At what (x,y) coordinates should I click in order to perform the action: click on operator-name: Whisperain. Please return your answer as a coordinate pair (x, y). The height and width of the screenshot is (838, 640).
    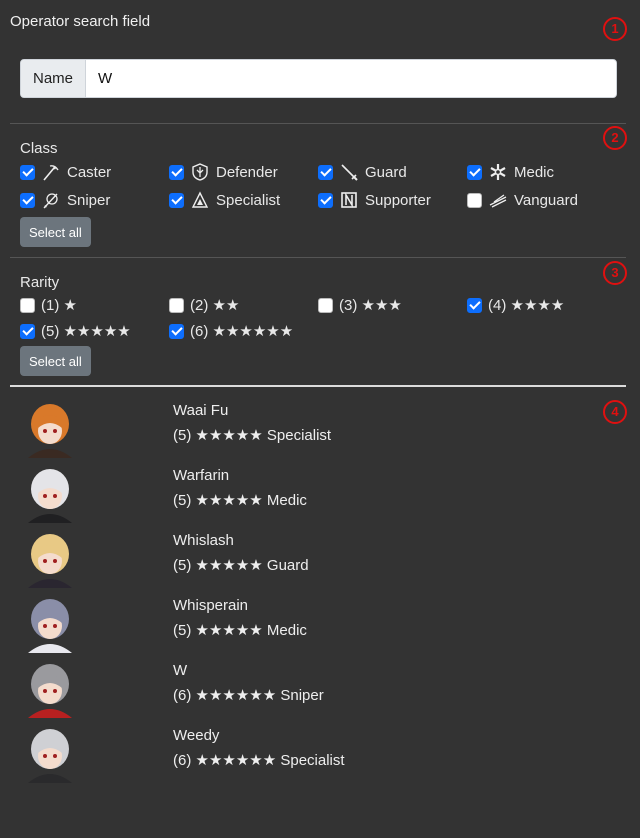
    Looking at the image, I should click on (211, 605).